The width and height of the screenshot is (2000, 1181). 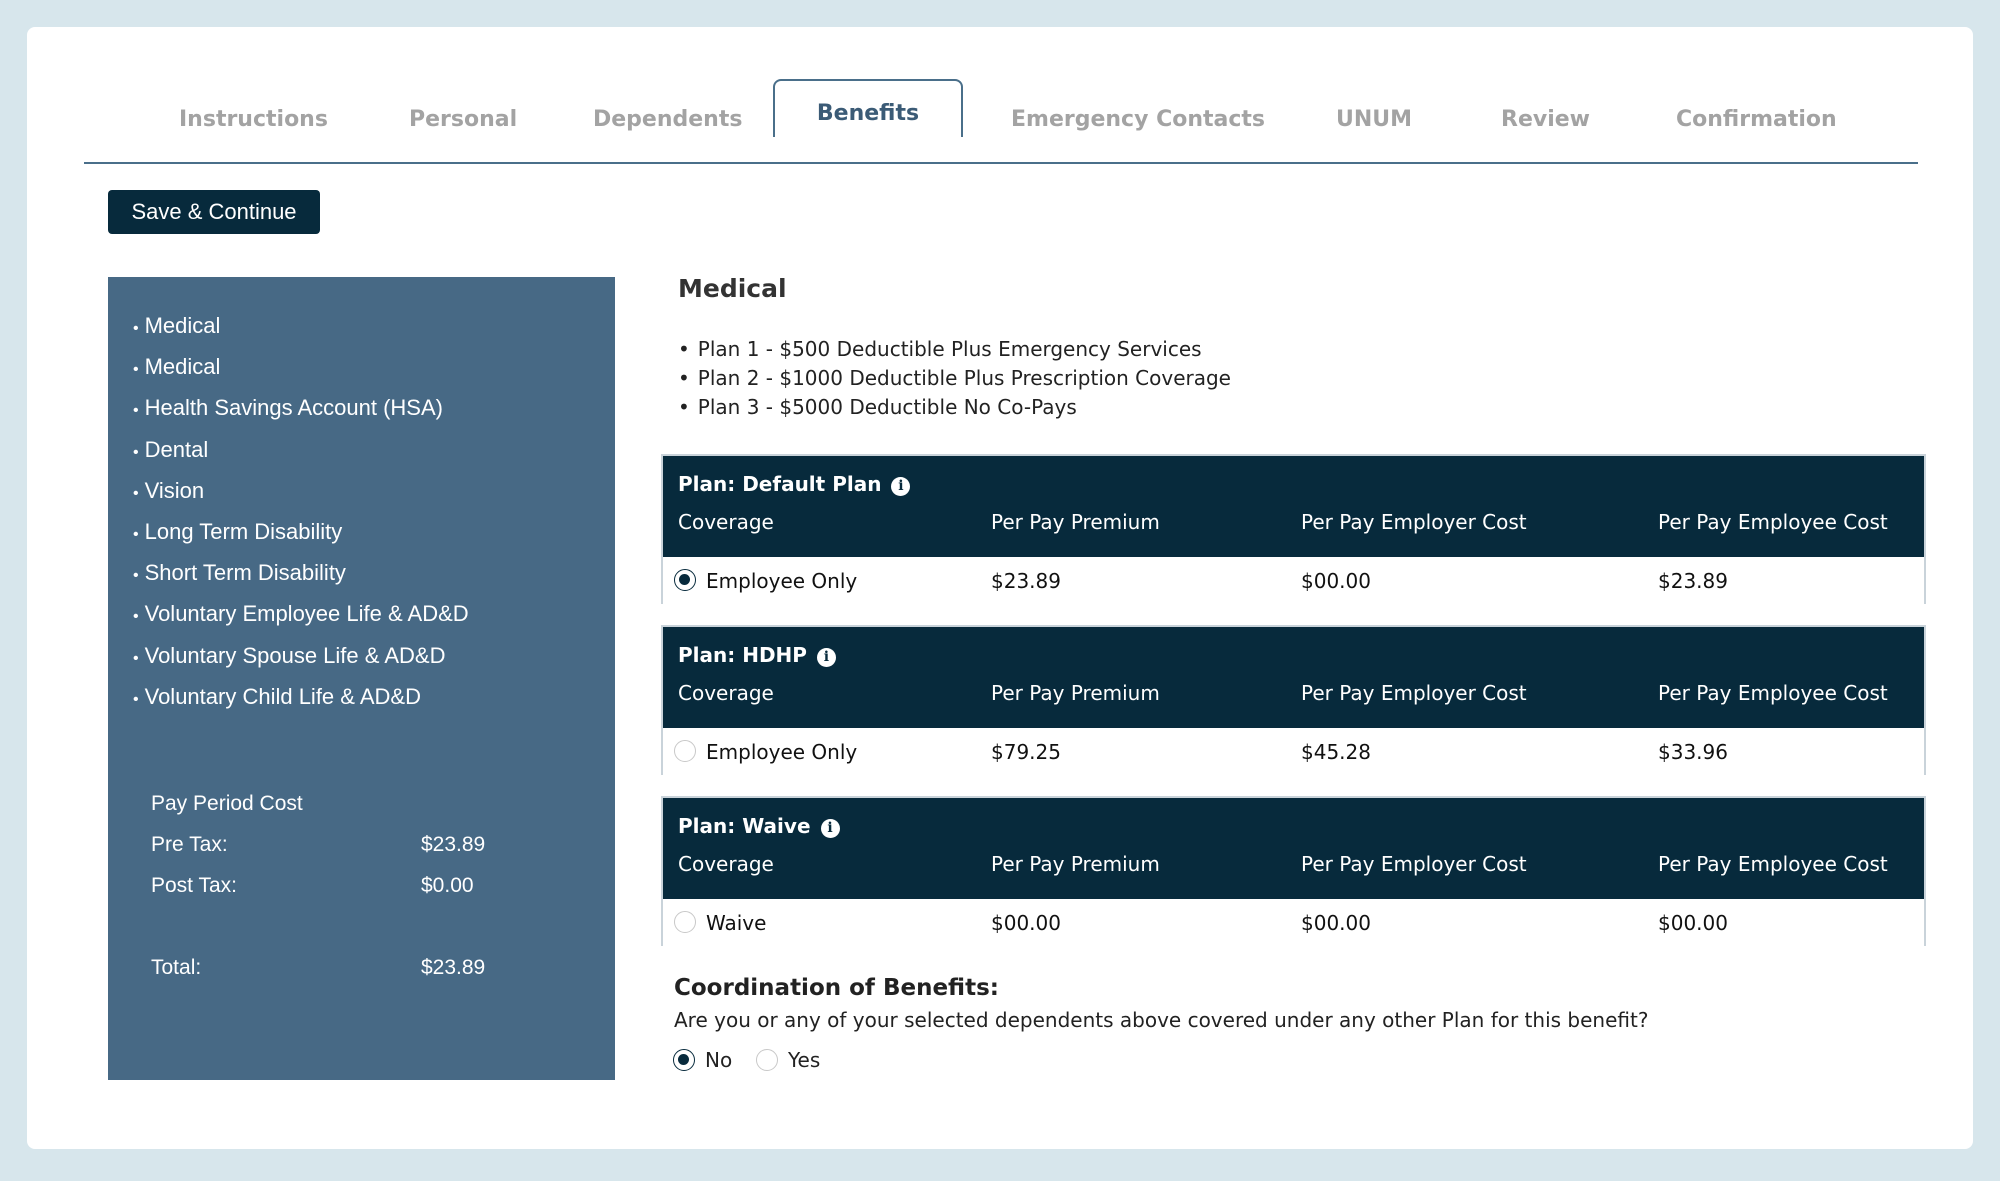 I want to click on sidebar-item-employee-life: Voluntary Employee Life & AD&D, so click(x=301, y=613).